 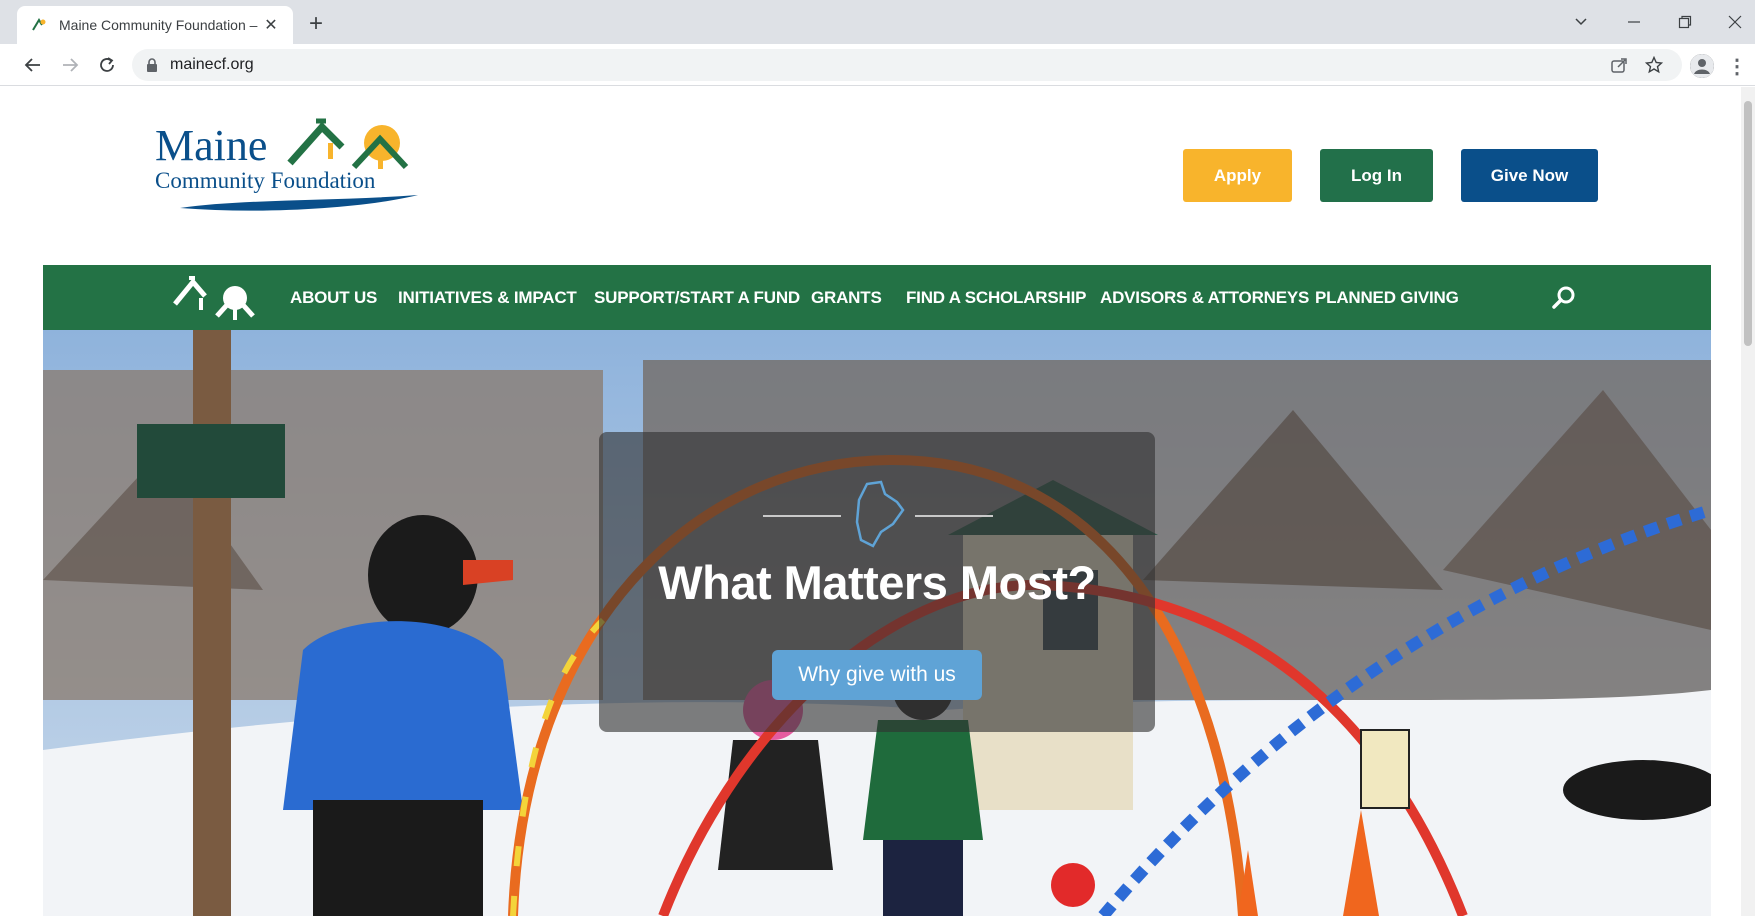 What do you see at coordinates (487, 297) in the screenshot?
I see `nav-initiatives-impact: INITIATIVES & IMPACT` at bounding box center [487, 297].